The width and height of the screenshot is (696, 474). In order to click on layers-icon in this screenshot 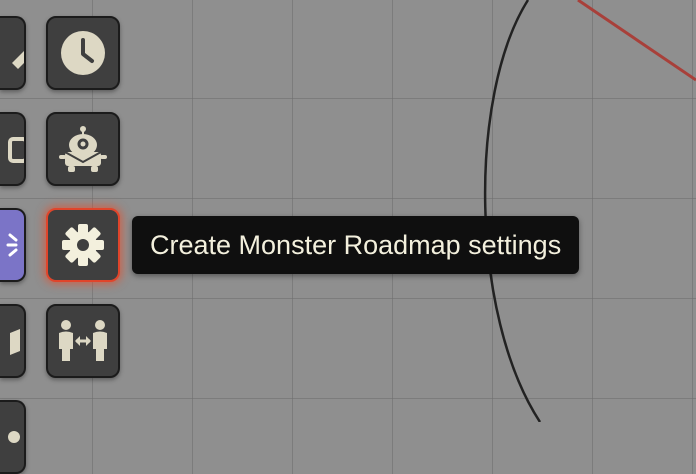, I will do `click(14, 149)`.